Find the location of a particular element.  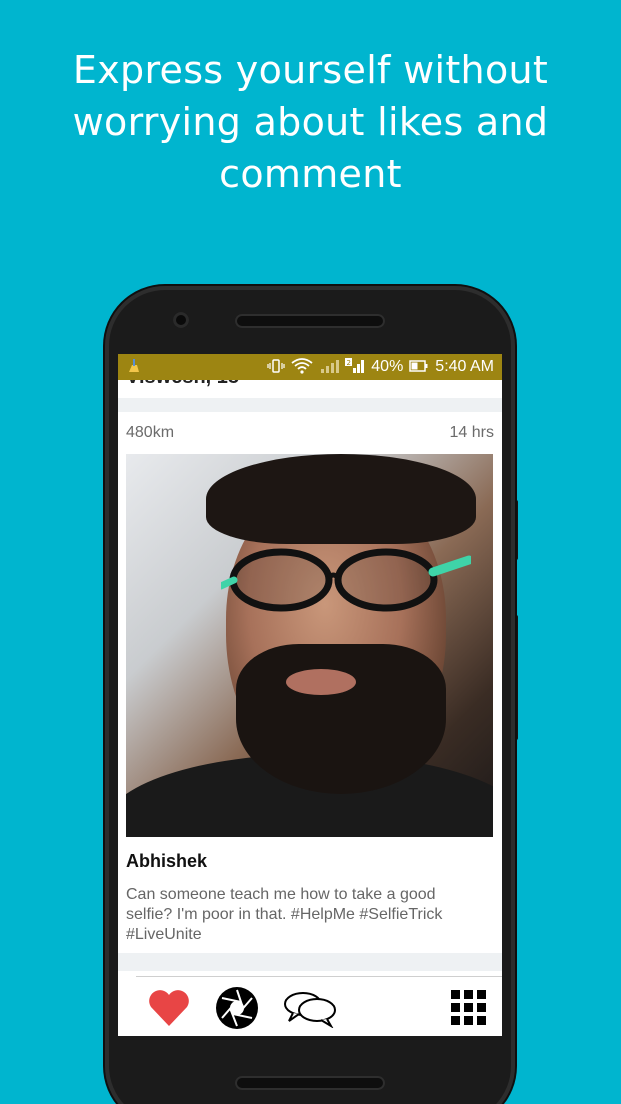

battery-percent: 40% is located at coordinates (387, 366).